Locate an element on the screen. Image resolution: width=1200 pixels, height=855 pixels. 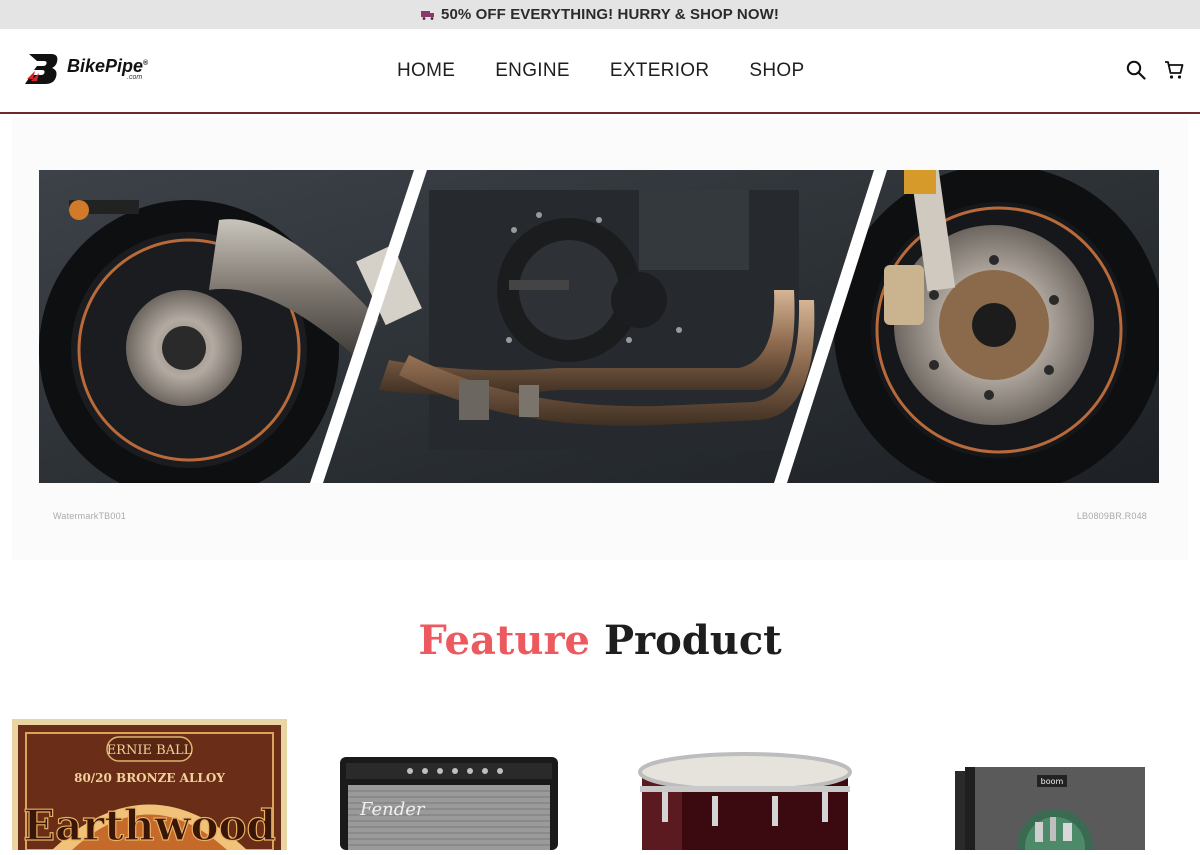
feature-product-heading: Feature Product is located at coordinates (600, 640).